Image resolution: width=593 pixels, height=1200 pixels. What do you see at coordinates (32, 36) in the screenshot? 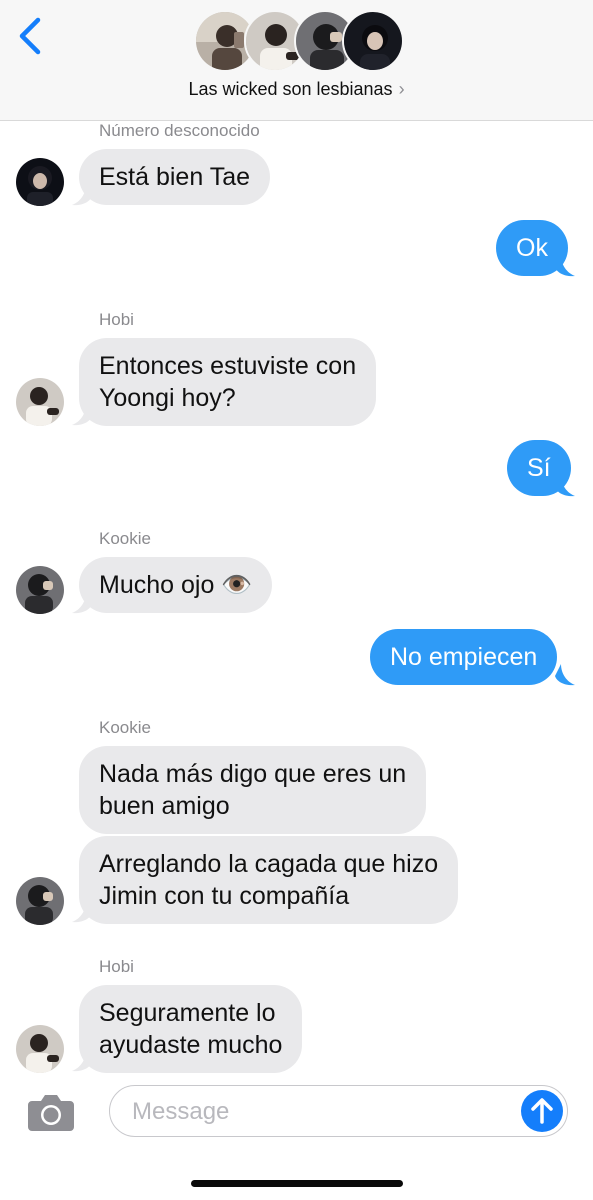
I see `back-chevron-icon` at bounding box center [32, 36].